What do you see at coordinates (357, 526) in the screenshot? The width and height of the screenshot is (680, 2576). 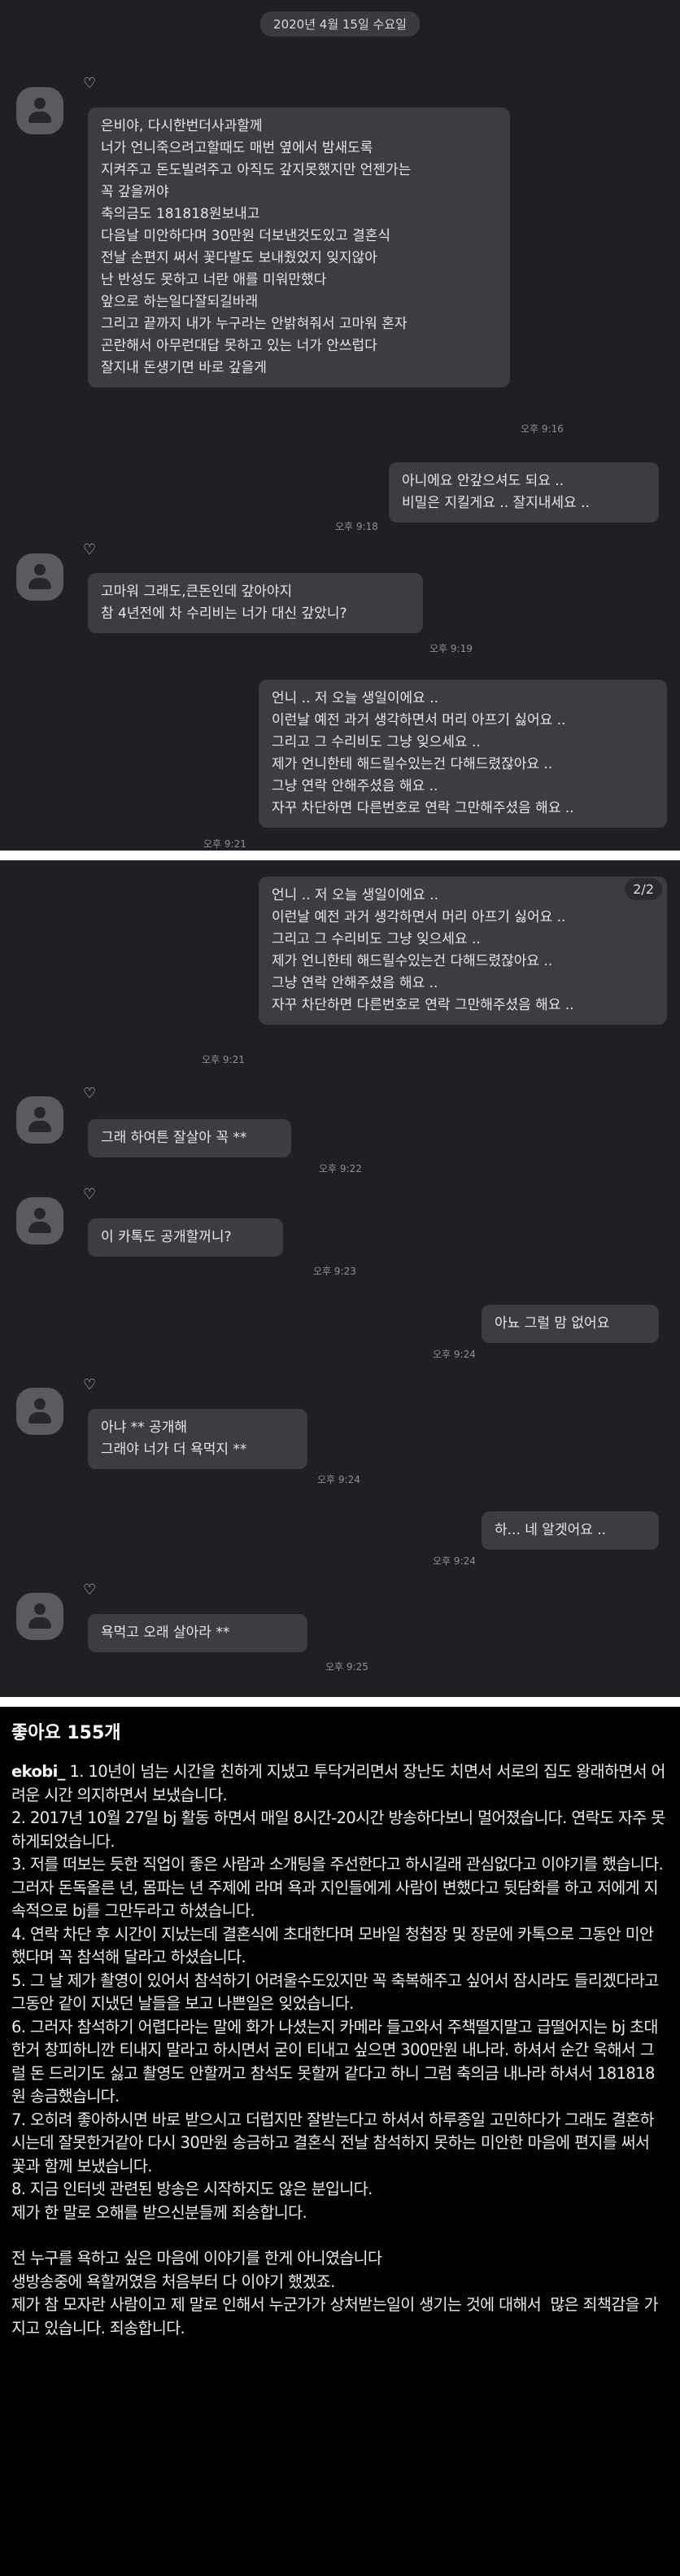 I see `message-time: 오후 9:18` at bounding box center [357, 526].